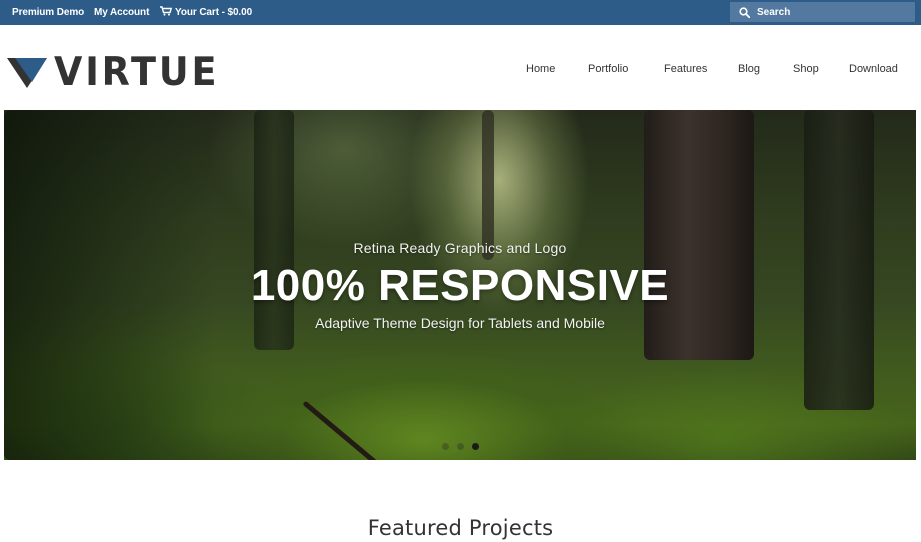 The width and height of the screenshot is (921, 542). What do you see at coordinates (749, 69) in the screenshot?
I see `nav-item-blog: Blog` at bounding box center [749, 69].